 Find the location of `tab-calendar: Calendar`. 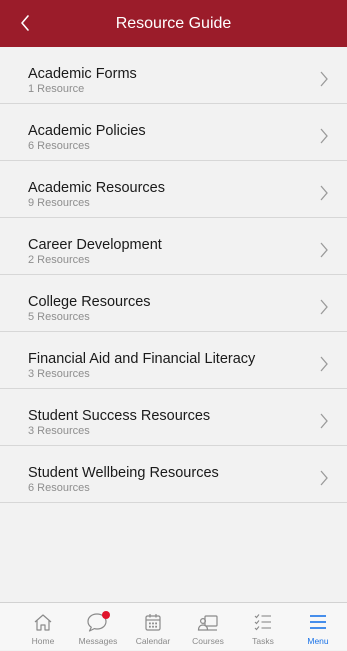

tab-calendar: Calendar is located at coordinates (153, 627).